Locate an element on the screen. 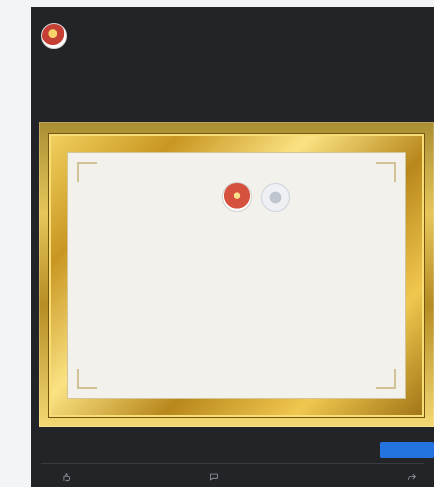  thumbs-up-icon is located at coordinates (66, 477).